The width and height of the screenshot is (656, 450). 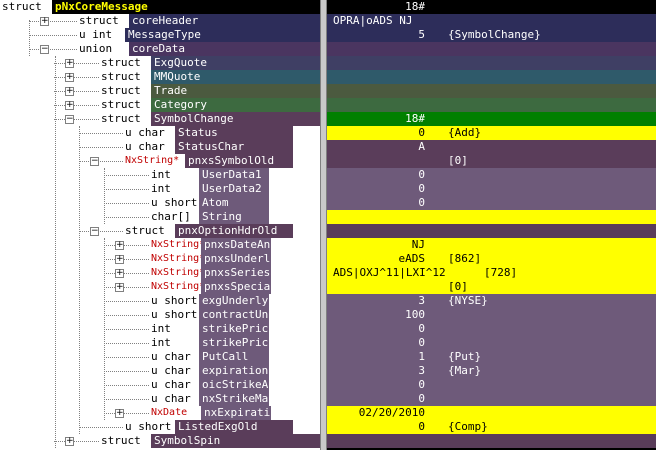 I want to click on value-row-pnxsunderl: eADS [862], so click(x=491, y=259).